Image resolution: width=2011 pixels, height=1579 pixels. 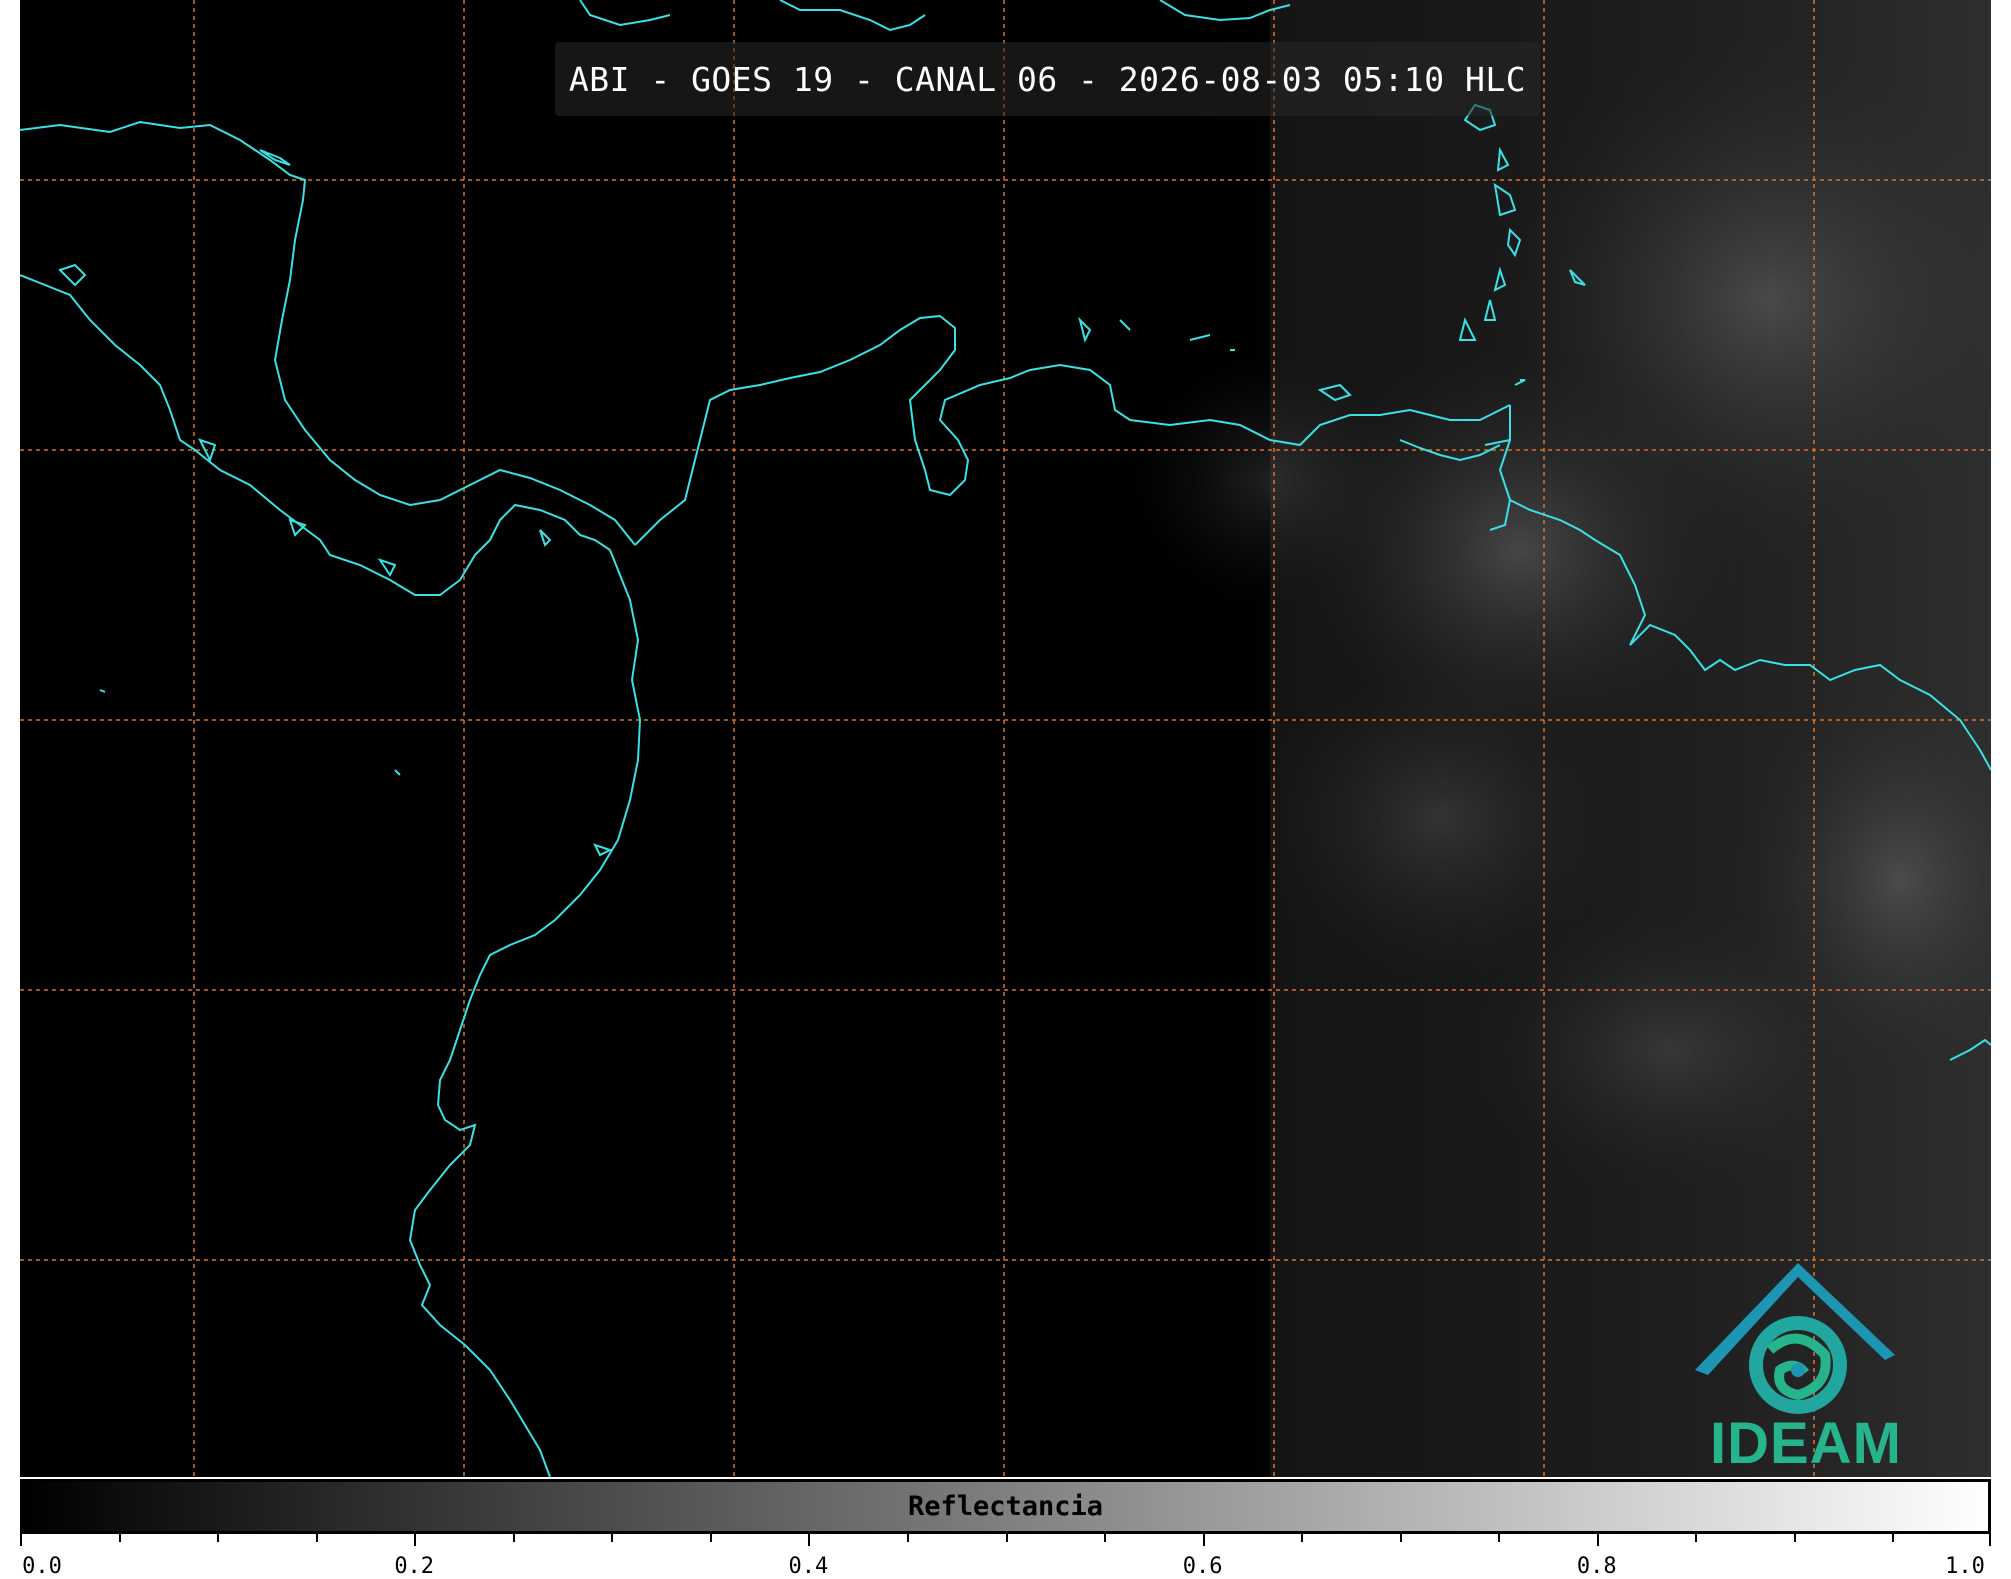 I want to click on colorbar-axis: 0.0 0.2 0.4 0.6 0.8 1.0, so click(x=1005, y=1556).